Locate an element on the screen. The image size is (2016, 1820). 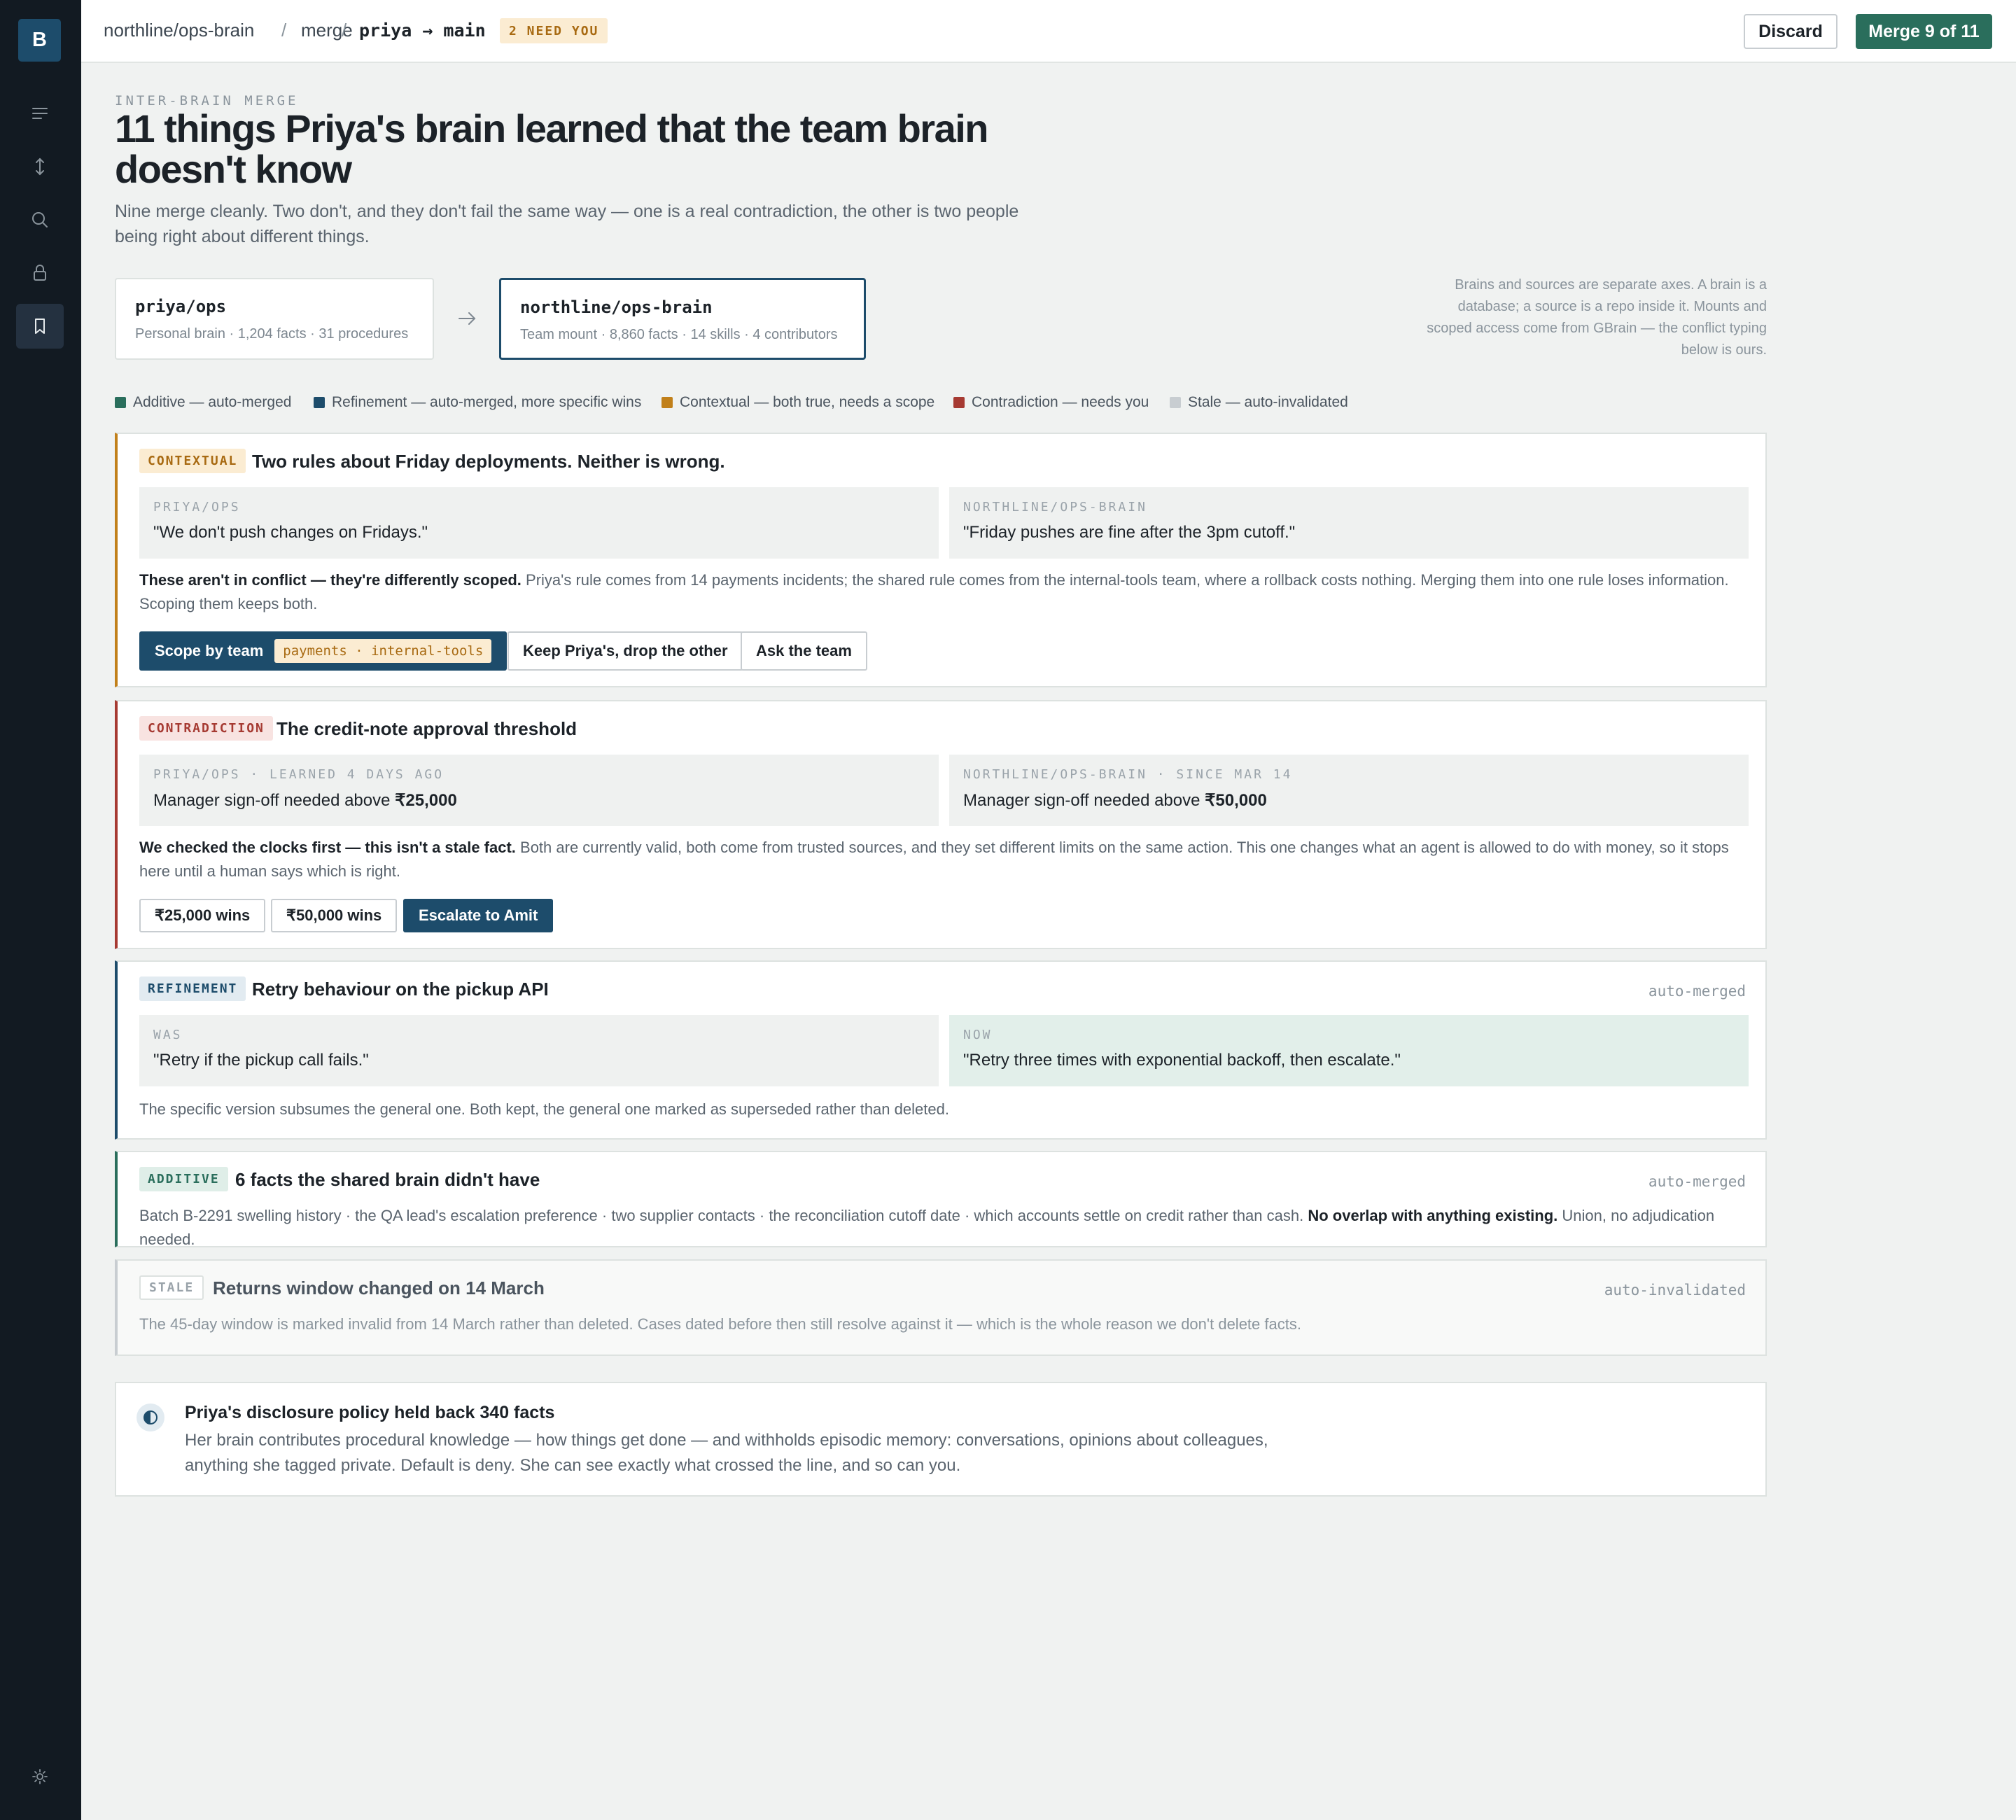
quote-label: PRIYA/OPS is located at coordinates (197, 507).